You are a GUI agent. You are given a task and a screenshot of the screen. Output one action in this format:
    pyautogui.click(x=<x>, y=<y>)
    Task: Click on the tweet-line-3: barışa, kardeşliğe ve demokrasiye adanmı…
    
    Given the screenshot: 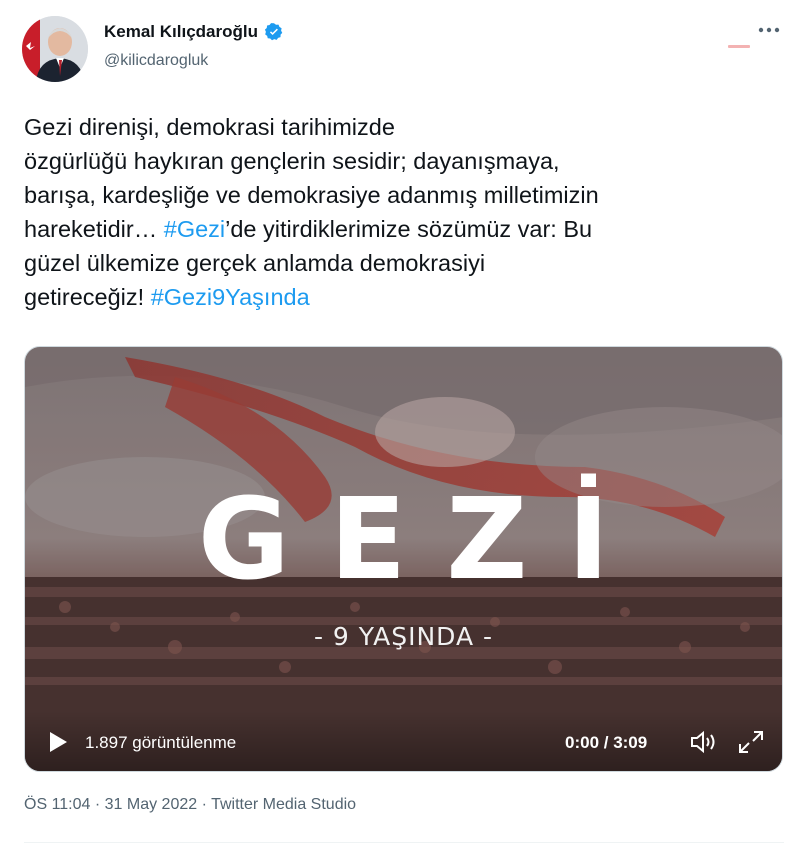 What is the action you would take?
    pyautogui.click(x=404, y=195)
    